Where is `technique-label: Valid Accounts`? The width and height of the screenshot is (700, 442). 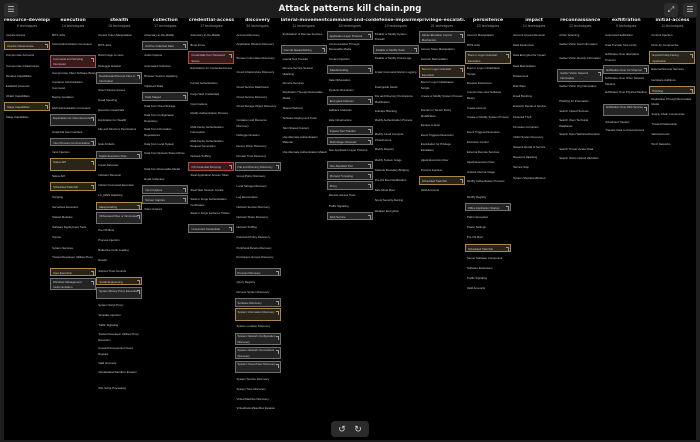 technique-label: Valid Accounts is located at coordinates (430, 190).